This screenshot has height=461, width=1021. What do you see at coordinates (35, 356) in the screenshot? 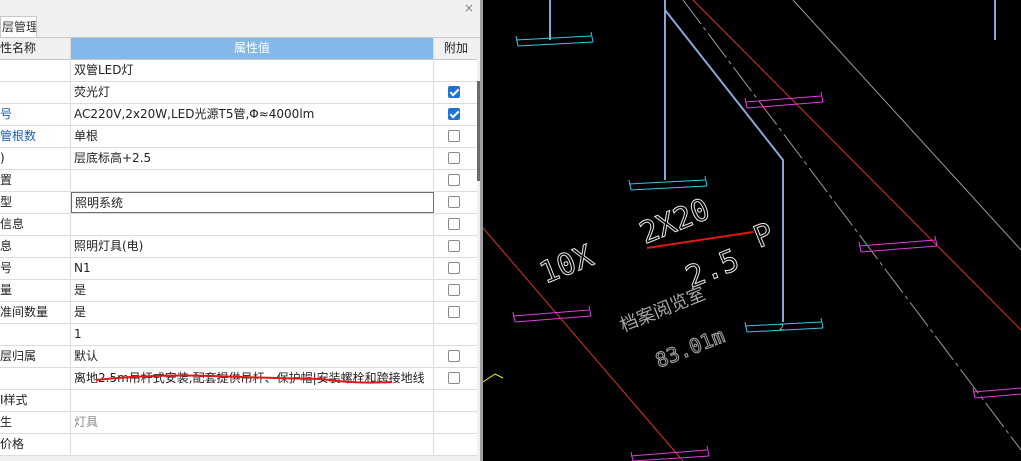
I see `property-name: 层归属` at bounding box center [35, 356].